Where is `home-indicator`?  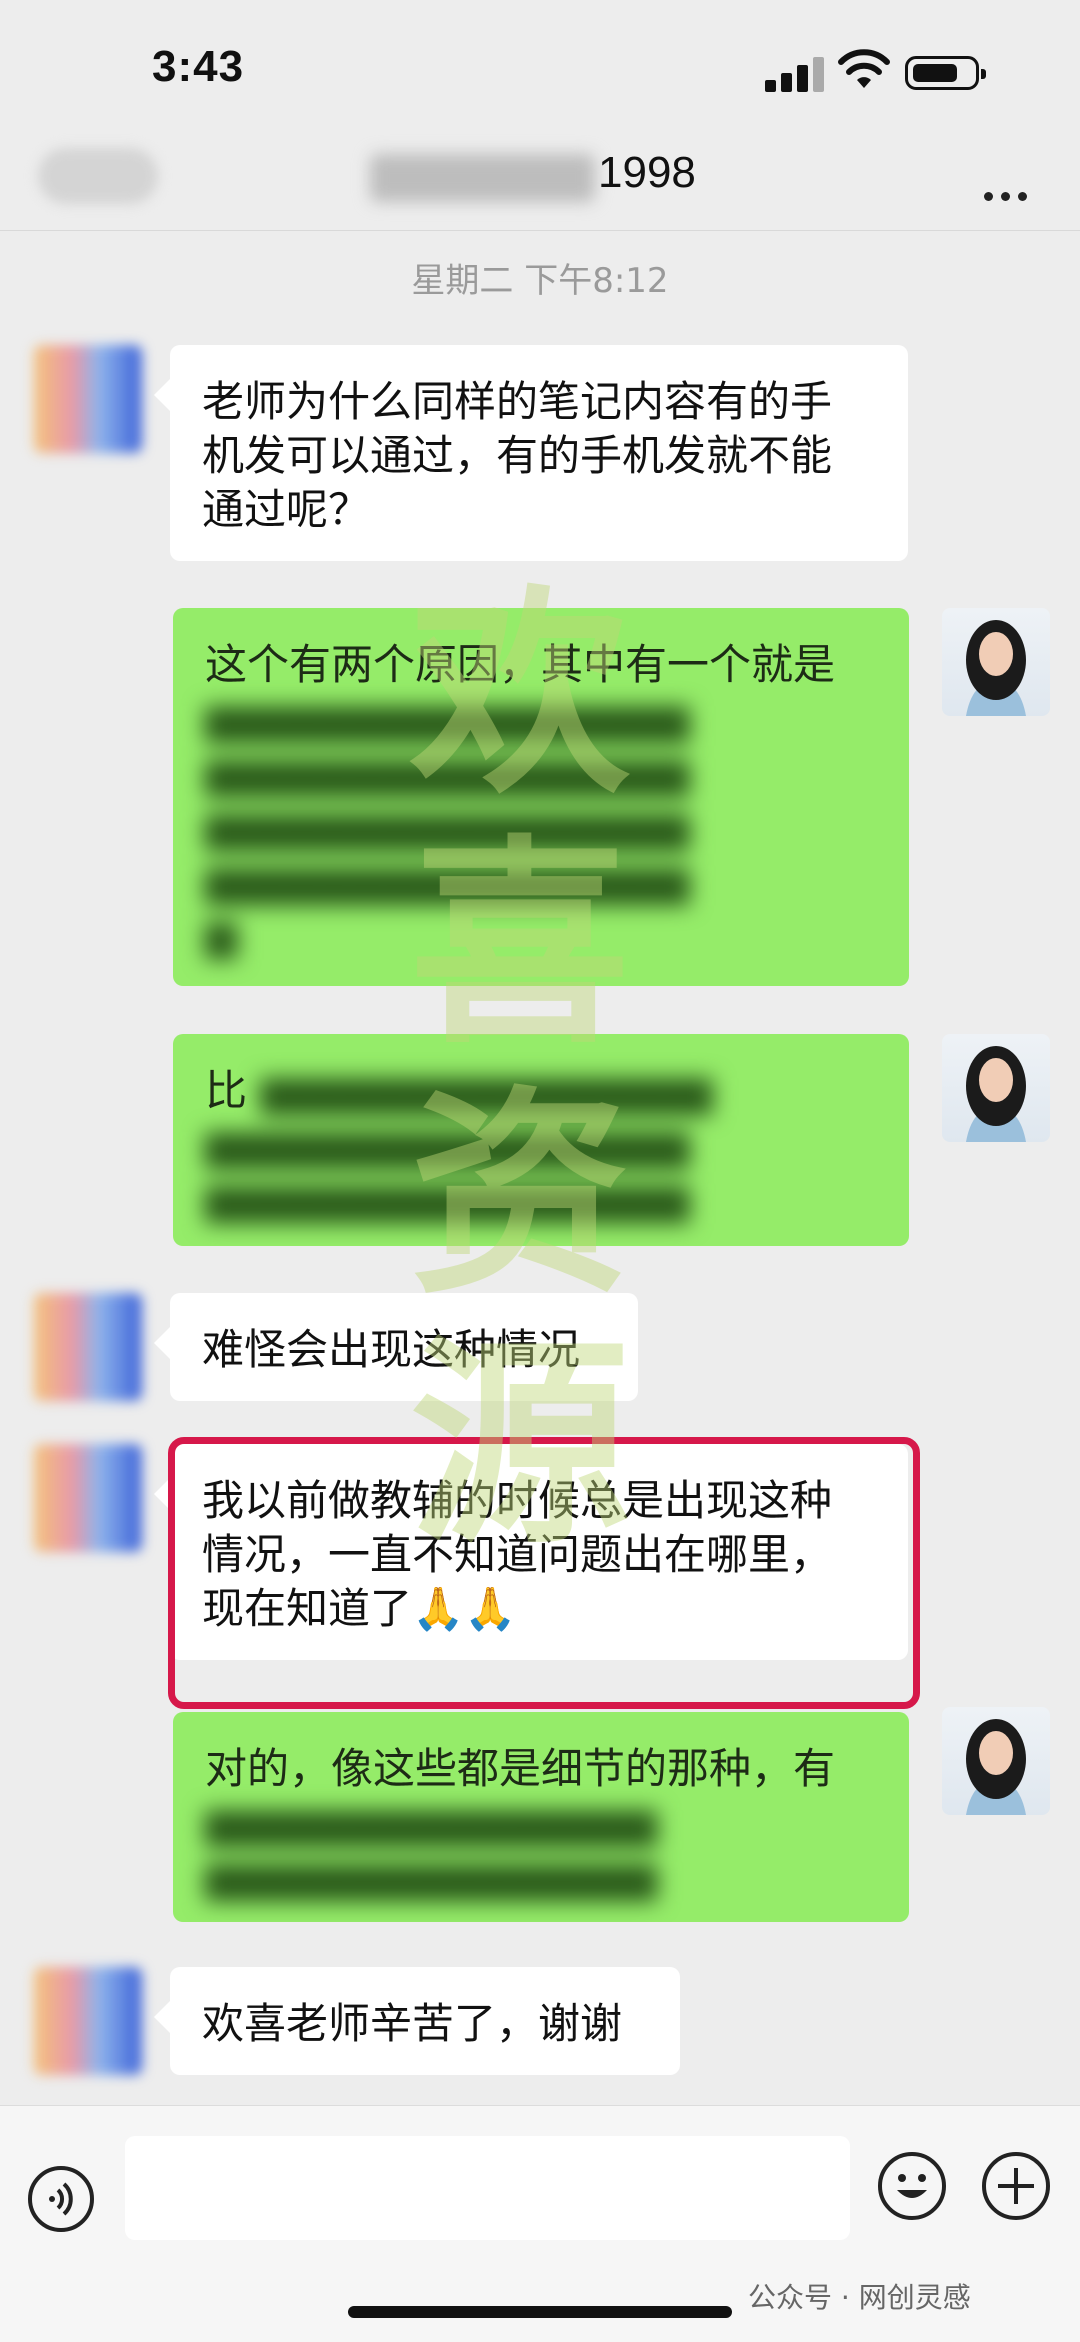
home-indicator is located at coordinates (540, 2312).